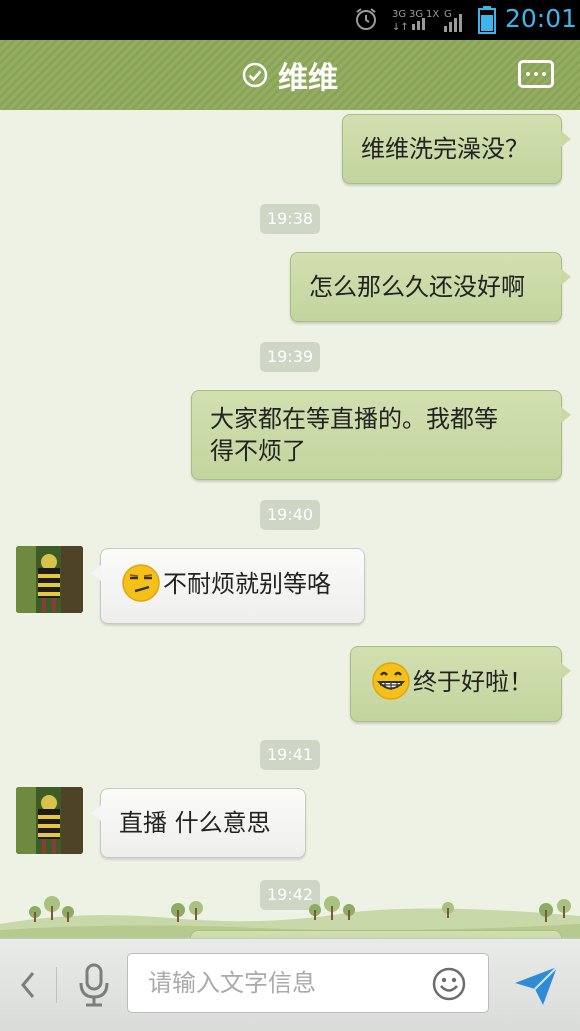  What do you see at coordinates (366, 19) in the screenshot?
I see `alarm-icon` at bounding box center [366, 19].